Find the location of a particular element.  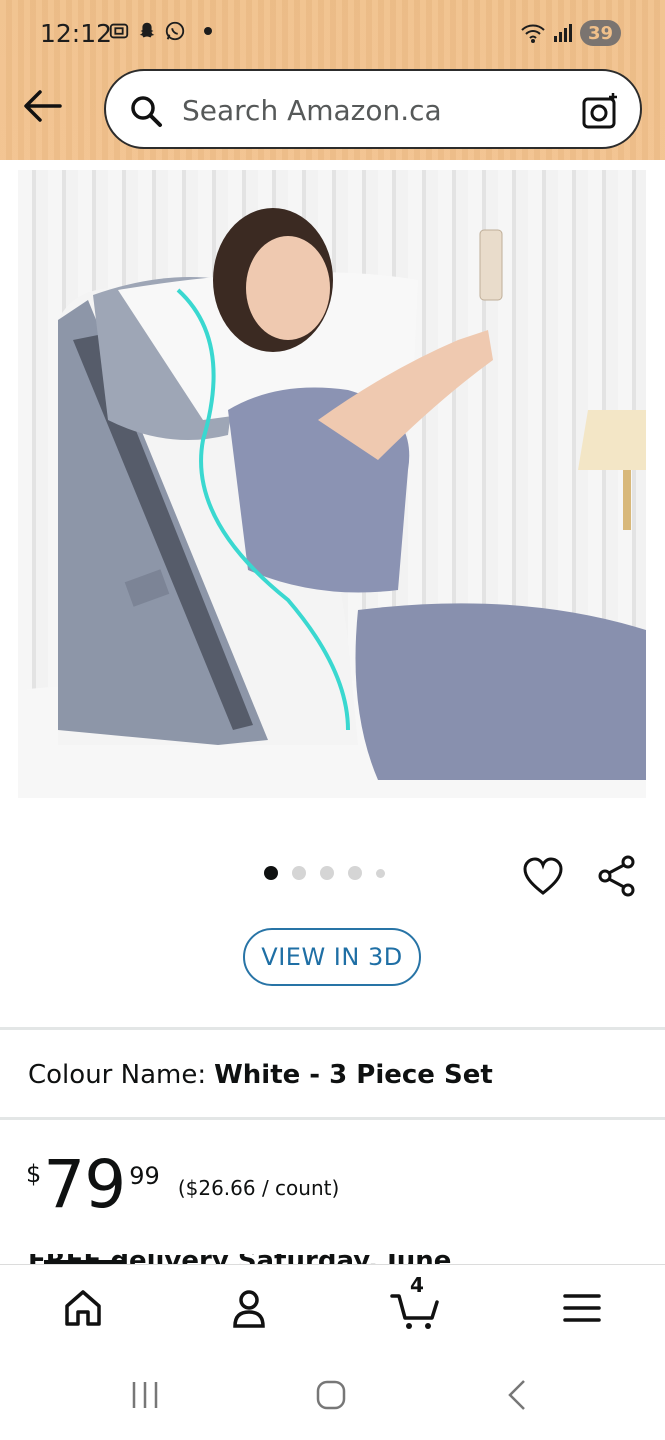

menu-icon is located at coordinates (582, 1308).